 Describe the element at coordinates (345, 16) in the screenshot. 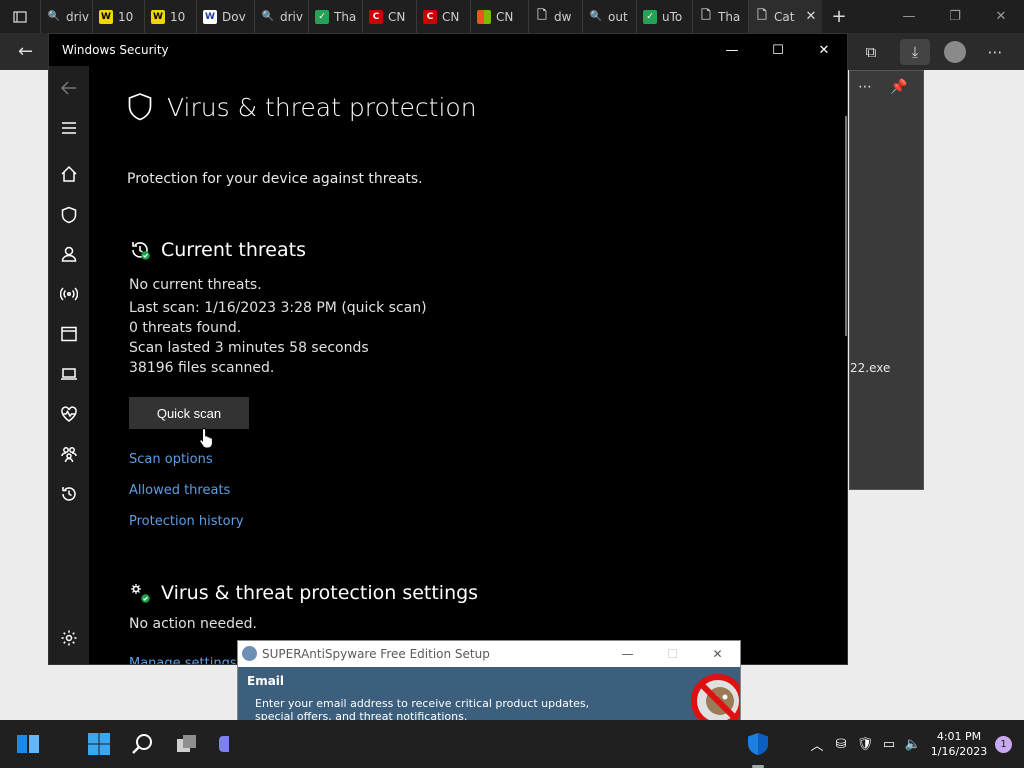

I see `browser-tab-label: Tha` at that location.